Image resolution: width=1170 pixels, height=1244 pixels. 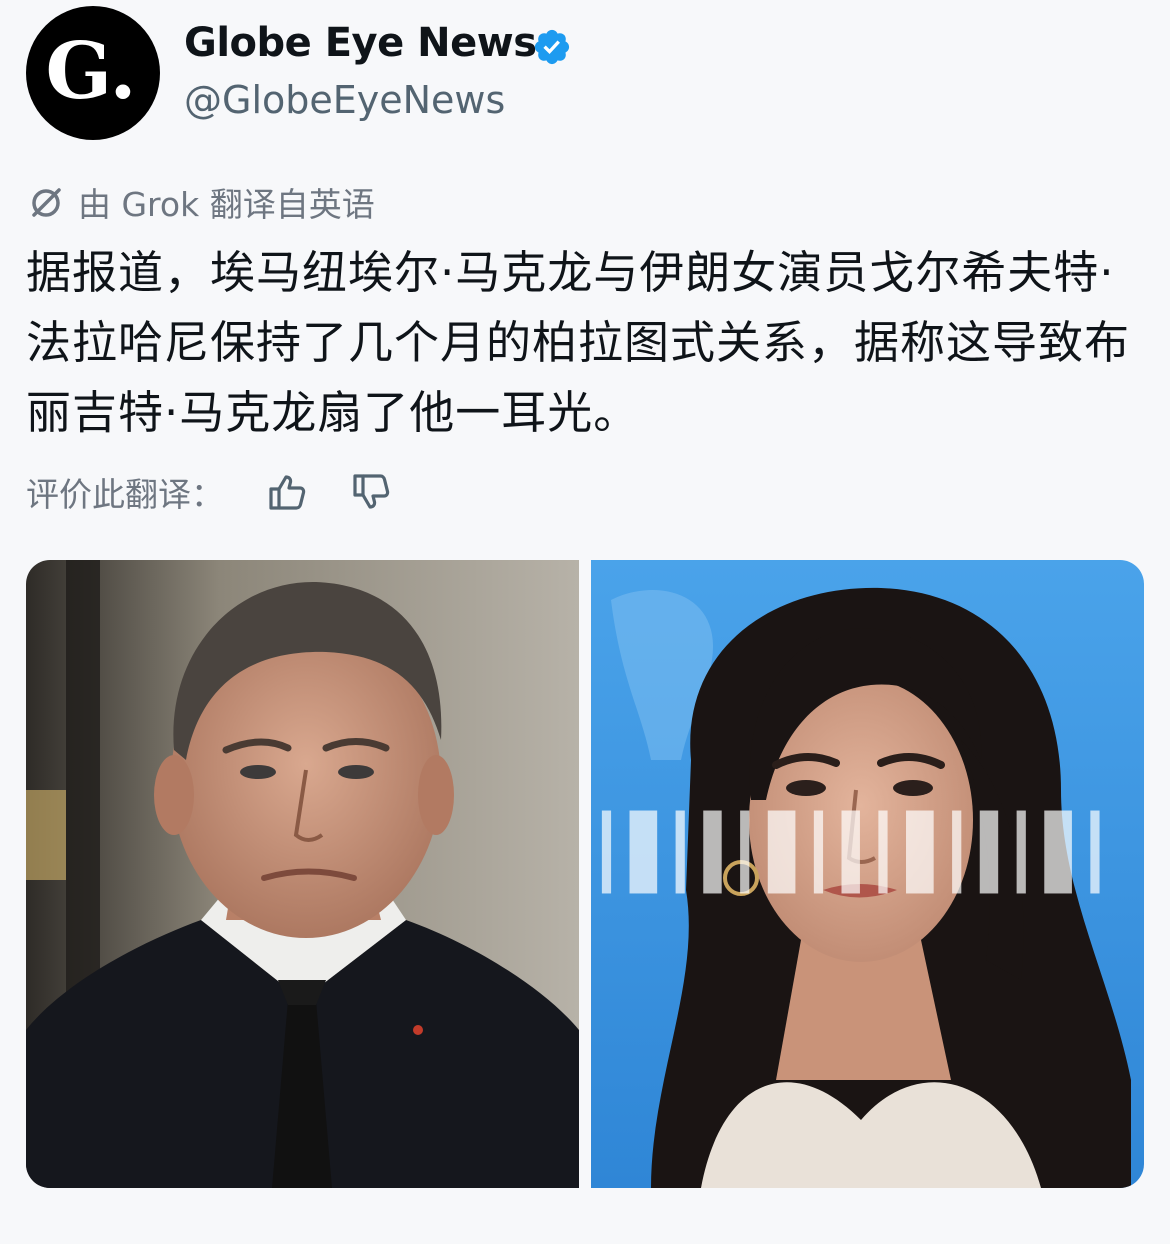 What do you see at coordinates (226, 204) in the screenshot?
I see `translation-note-text: 由 Grok 翻译自英语` at bounding box center [226, 204].